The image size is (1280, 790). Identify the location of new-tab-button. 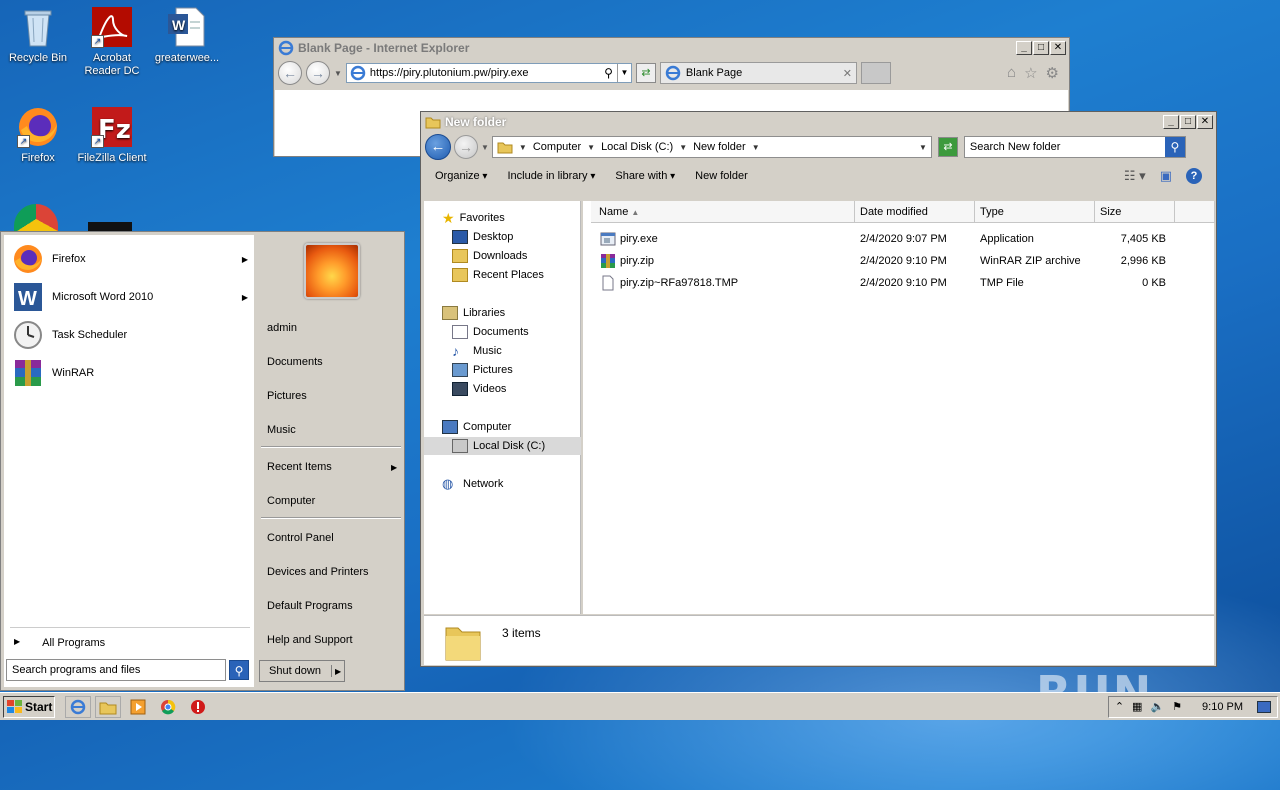
(875, 73).